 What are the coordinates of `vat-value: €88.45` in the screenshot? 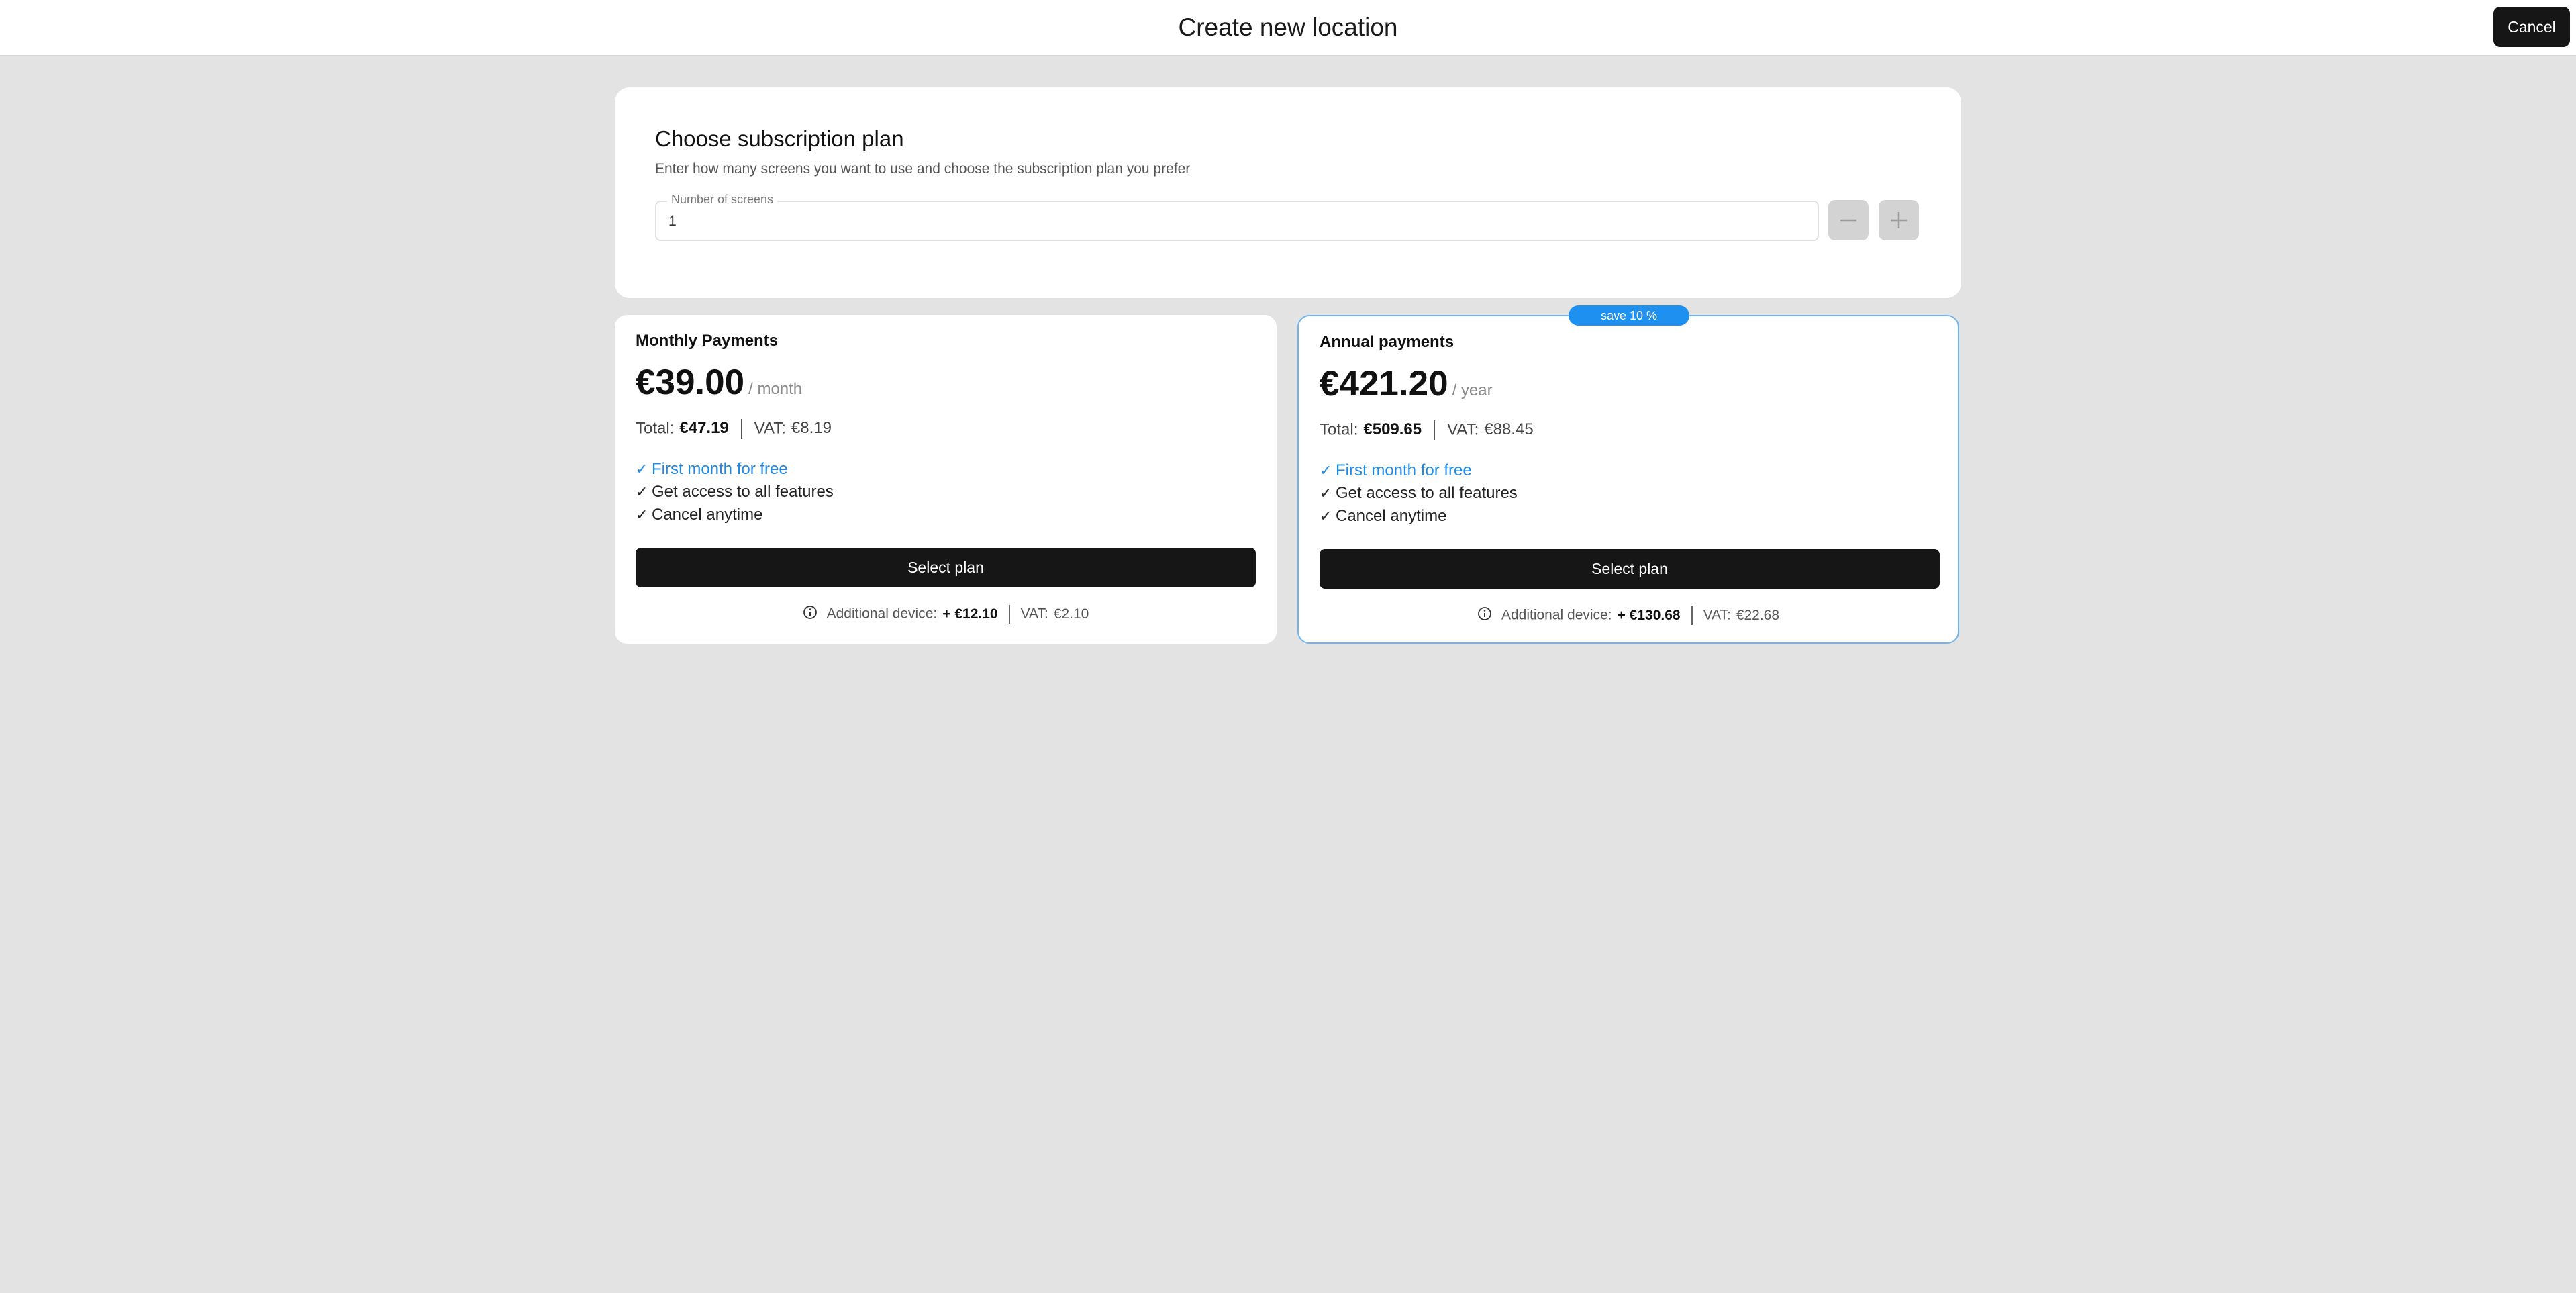 It's located at (1509, 430).